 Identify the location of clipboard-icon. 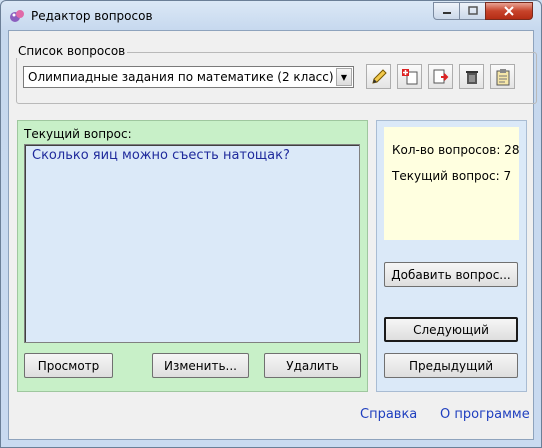
(502, 76).